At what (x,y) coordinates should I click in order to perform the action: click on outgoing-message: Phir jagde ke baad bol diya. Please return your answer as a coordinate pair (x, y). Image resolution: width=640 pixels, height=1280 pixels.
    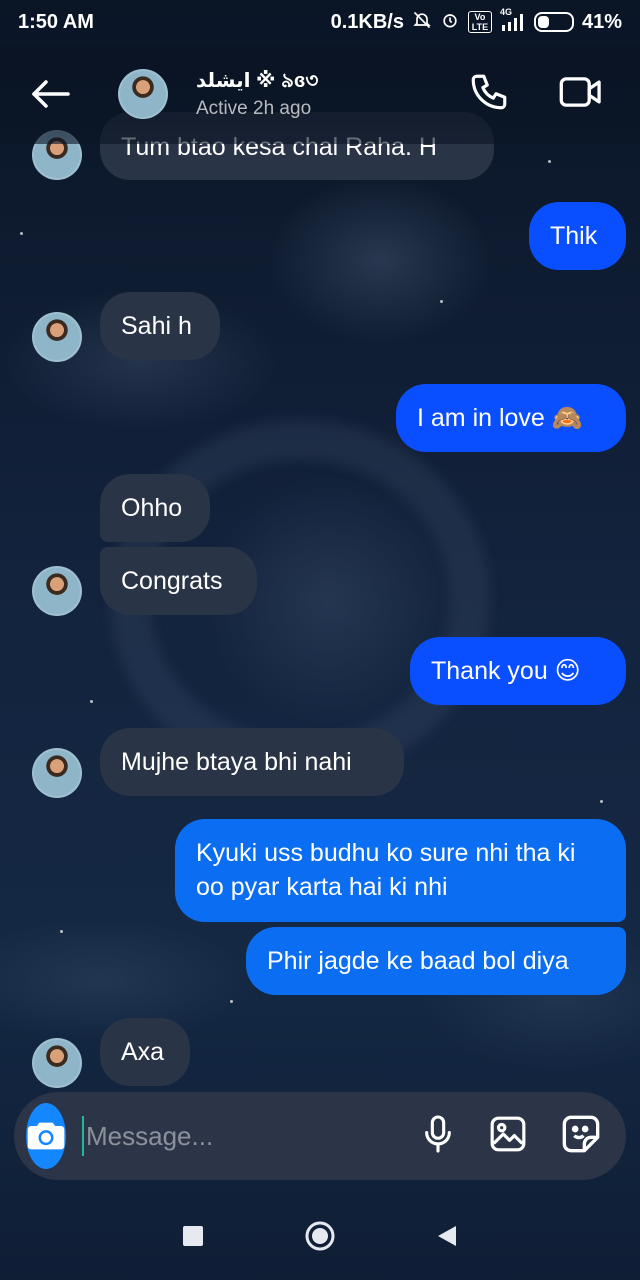
    Looking at the image, I should click on (436, 961).